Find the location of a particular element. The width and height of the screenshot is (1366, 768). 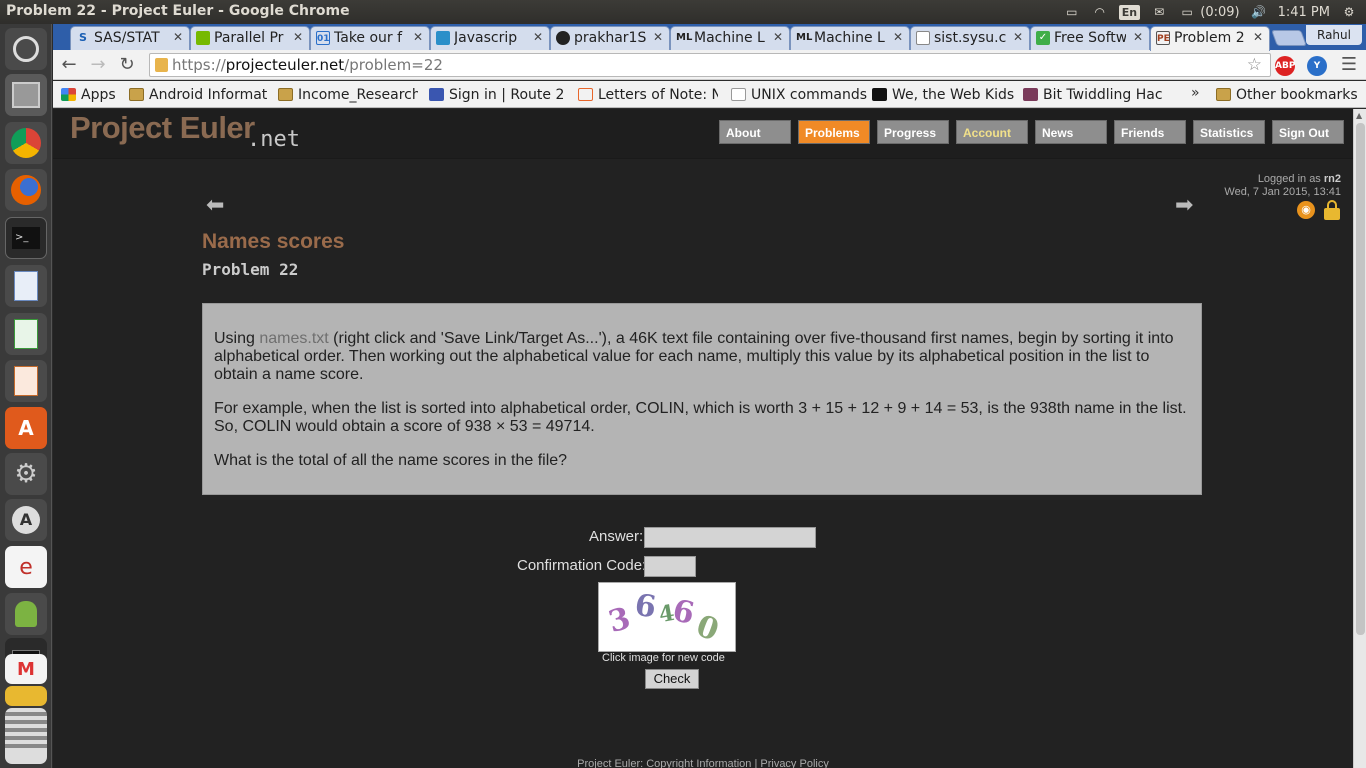

problem-number: Problem 22 is located at coordinates (250, 269).